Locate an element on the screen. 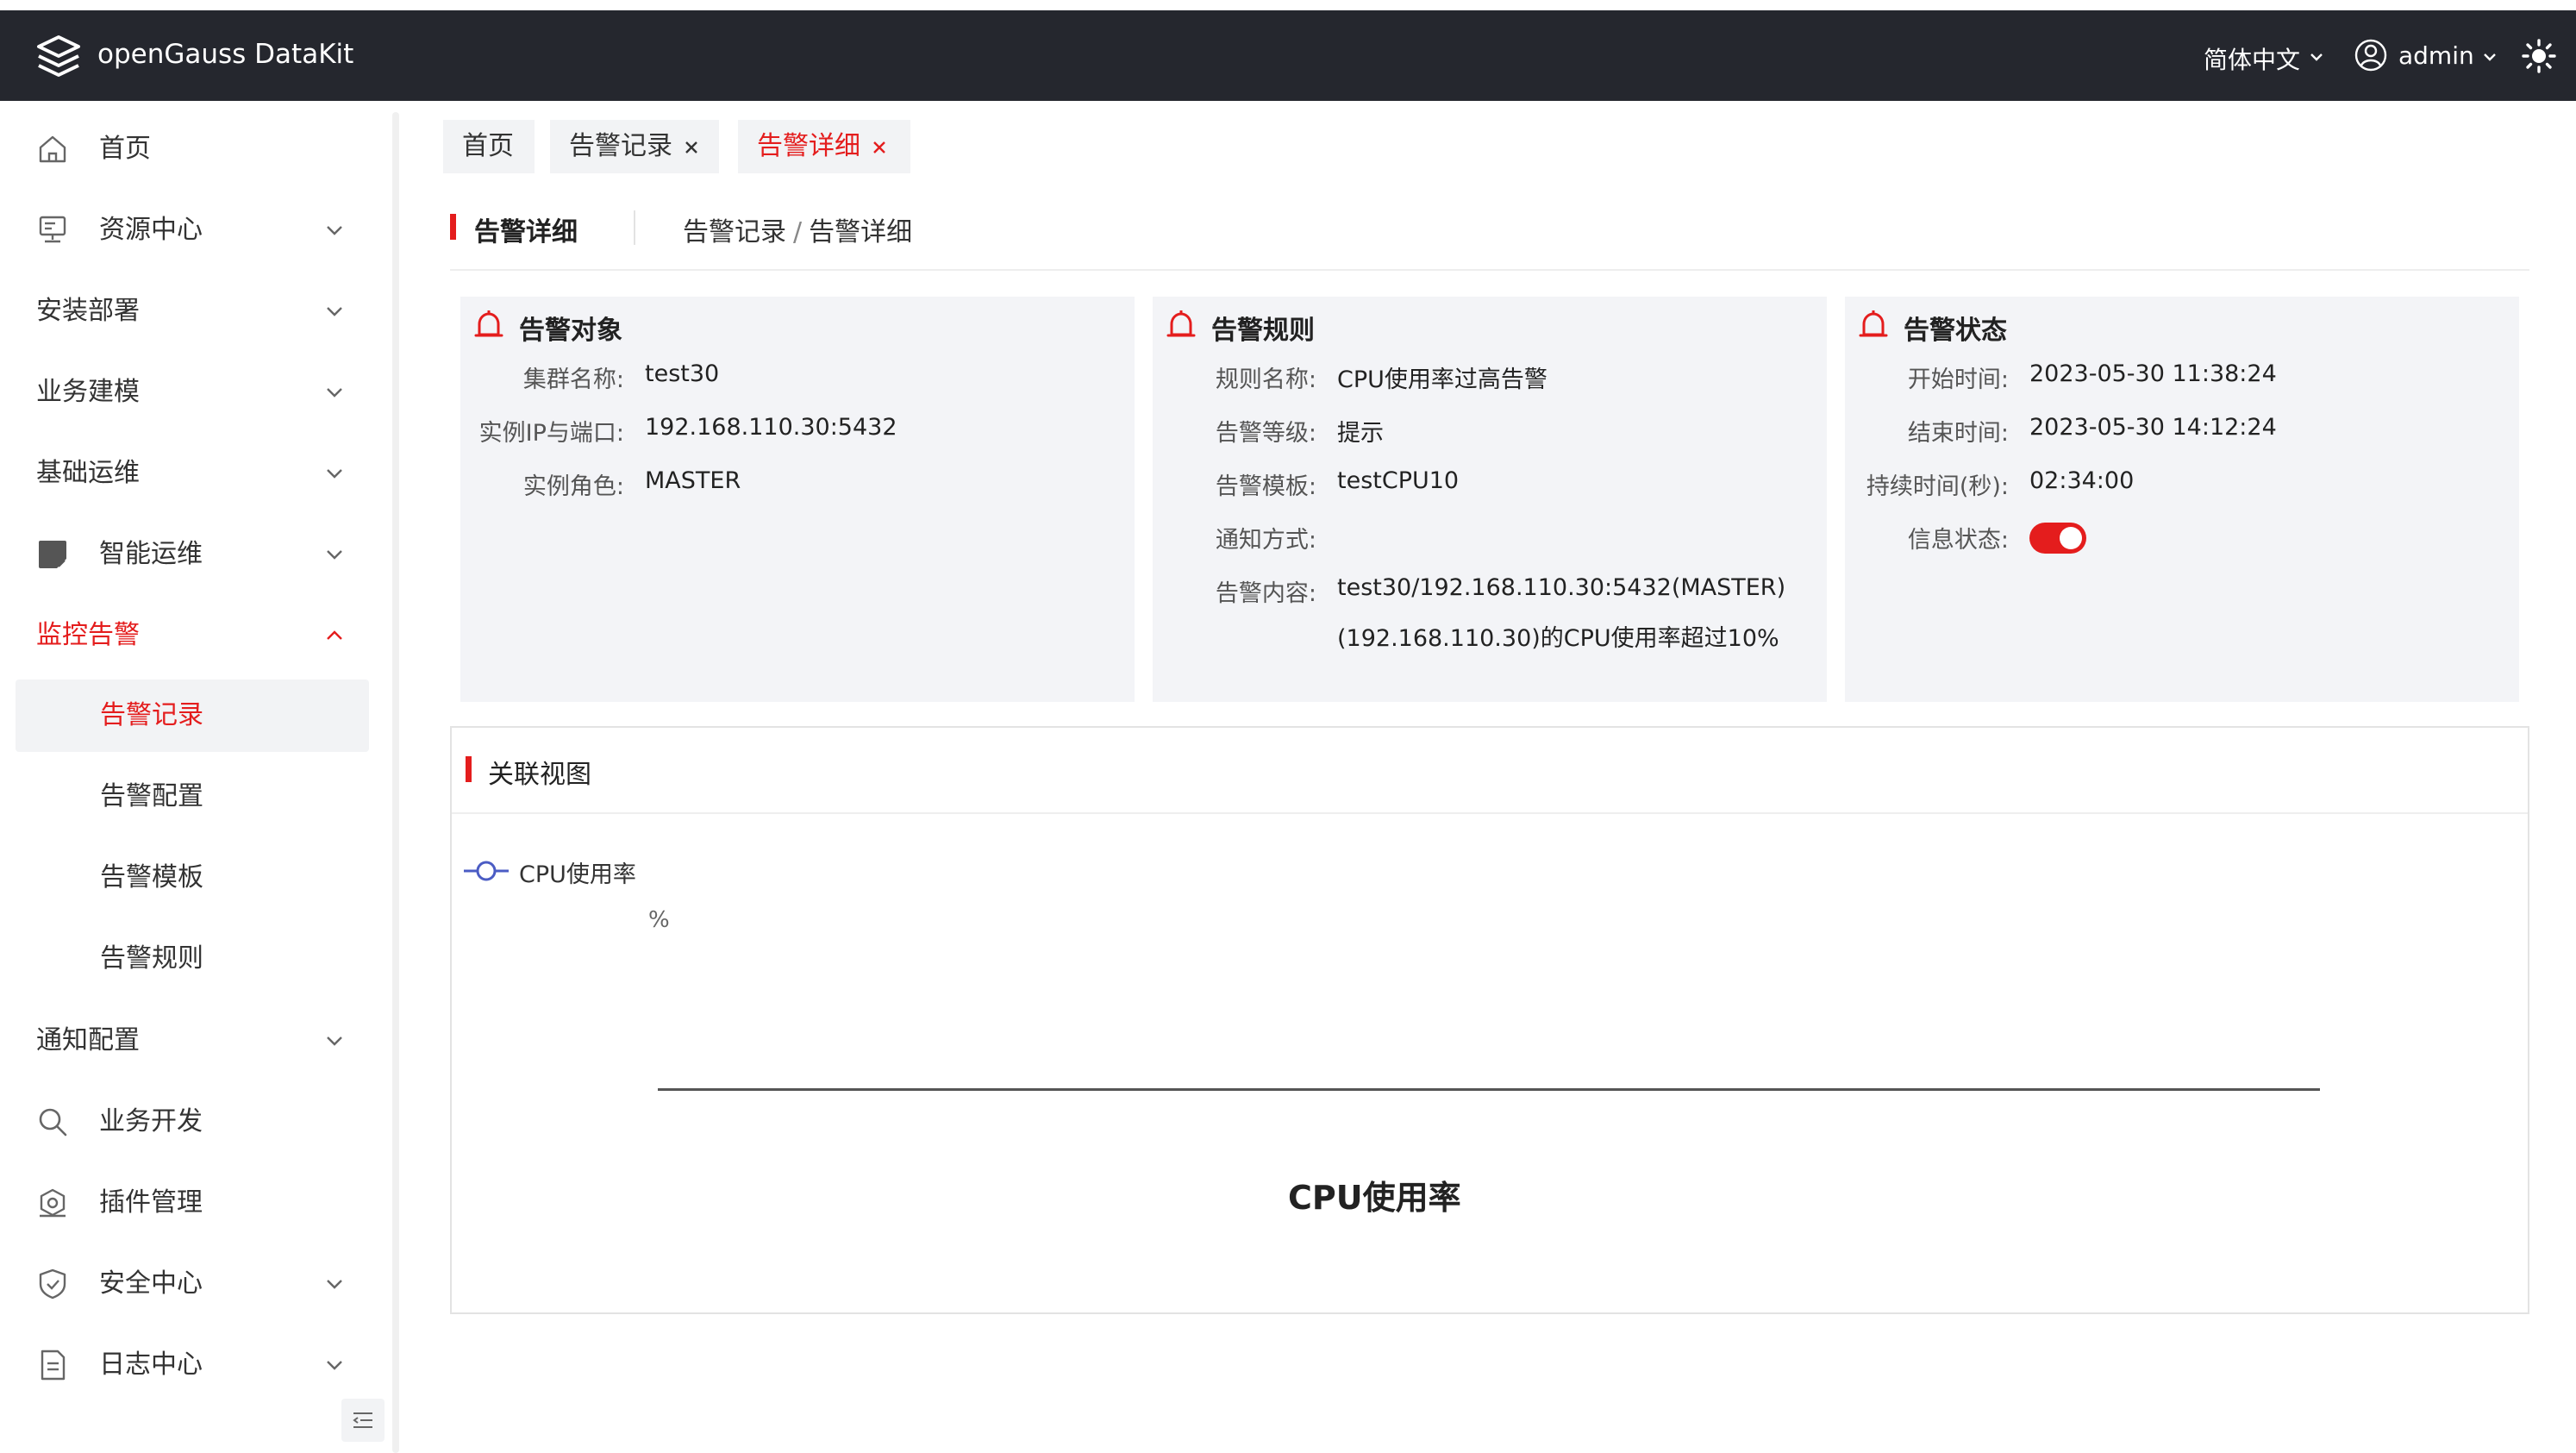  info-status-row: 信息状态: is located at coordinates (2182, 538).